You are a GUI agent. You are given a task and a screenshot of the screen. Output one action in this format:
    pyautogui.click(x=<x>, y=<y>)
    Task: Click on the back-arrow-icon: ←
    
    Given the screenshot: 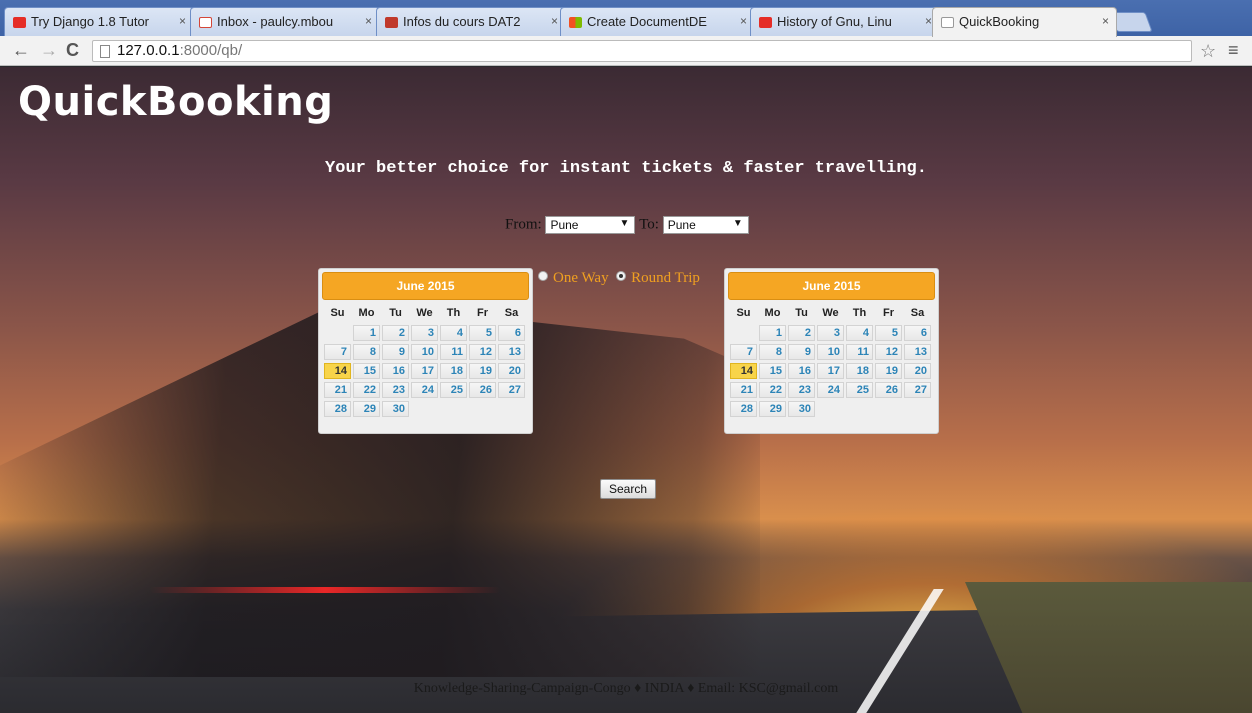 What is the action you would take?
    pyautogui.click(x=21, y=50)
    